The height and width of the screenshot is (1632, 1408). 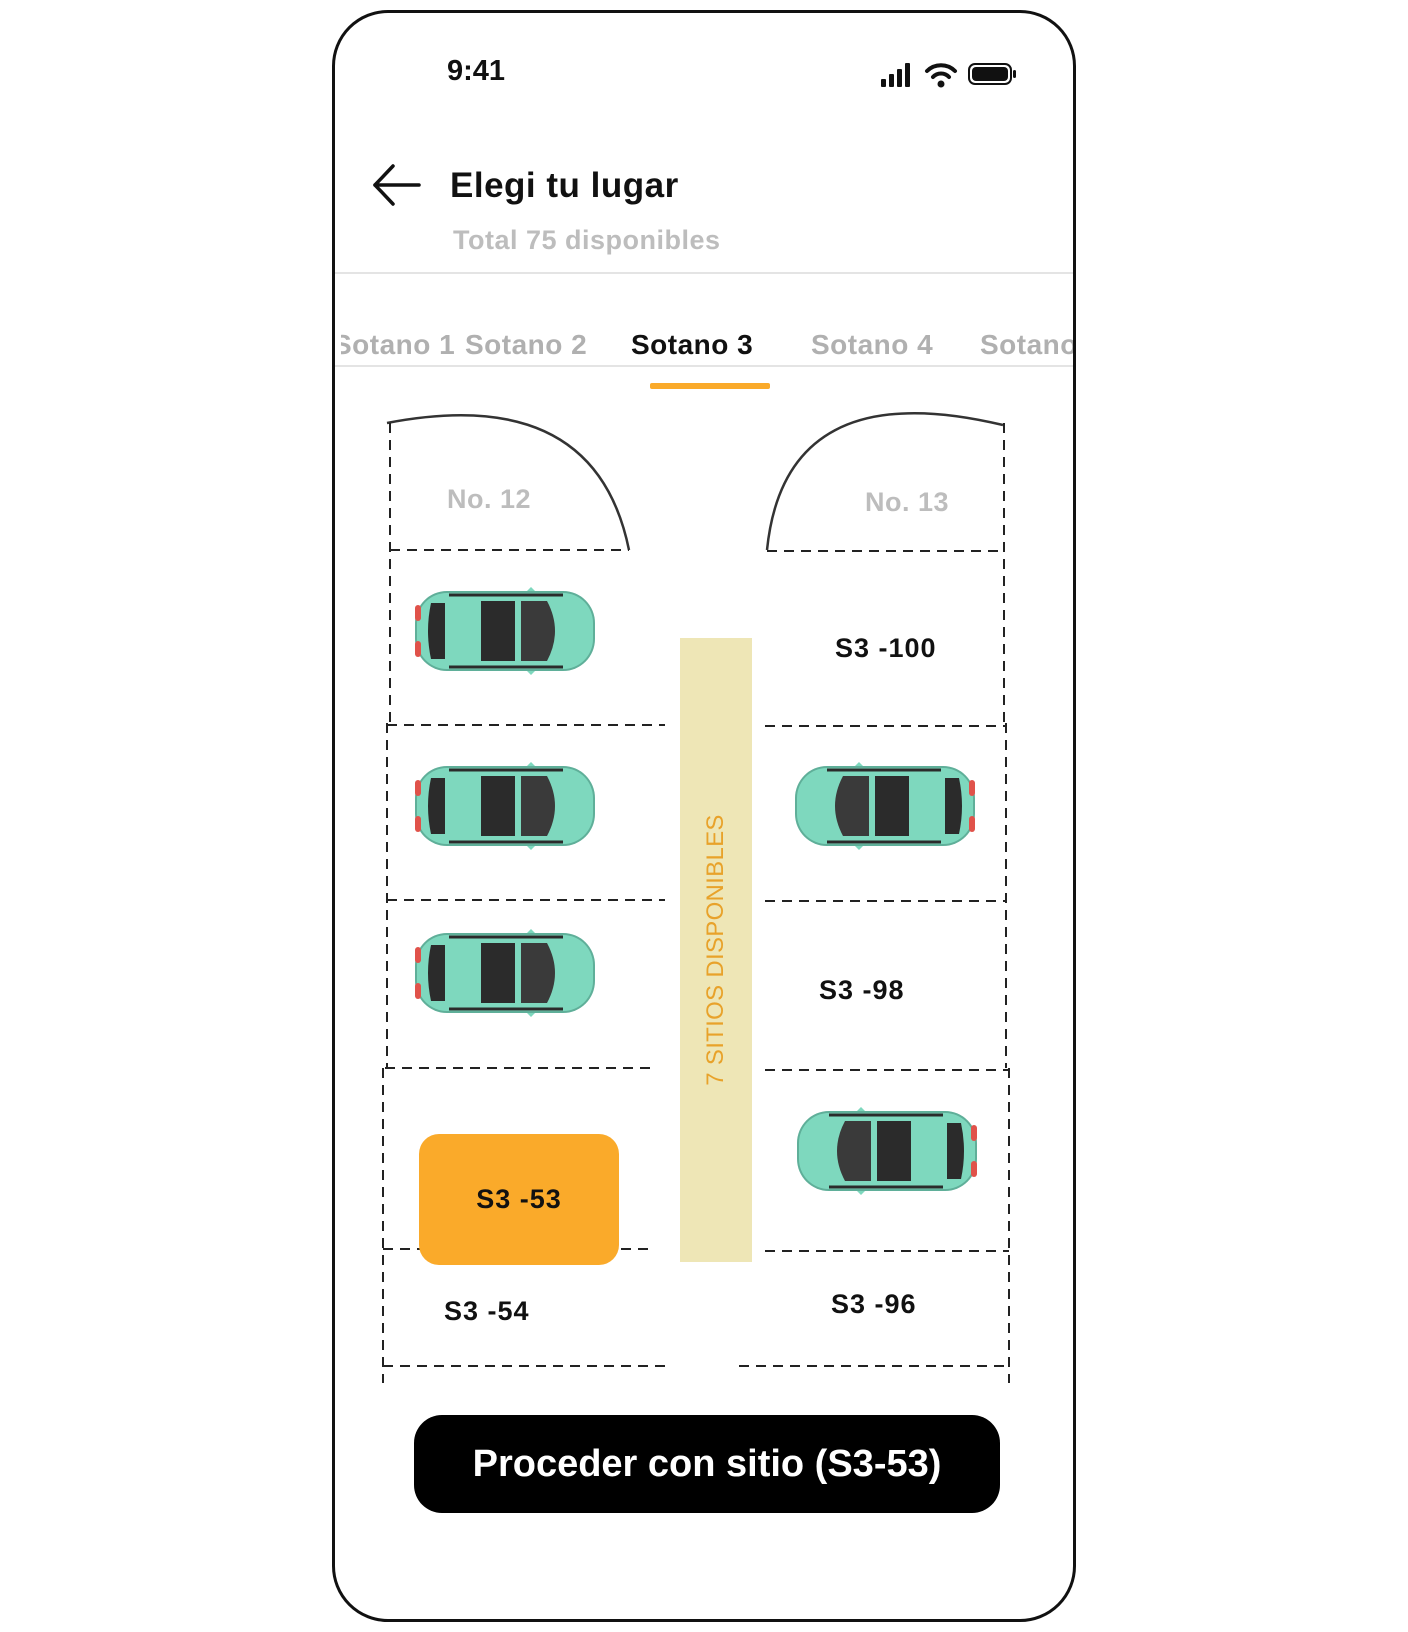 What do you see at coordinates (874, 1304) in the screenshot?
I see `slot-s3-96: S3 -96` at bounding box center [874, 1304].